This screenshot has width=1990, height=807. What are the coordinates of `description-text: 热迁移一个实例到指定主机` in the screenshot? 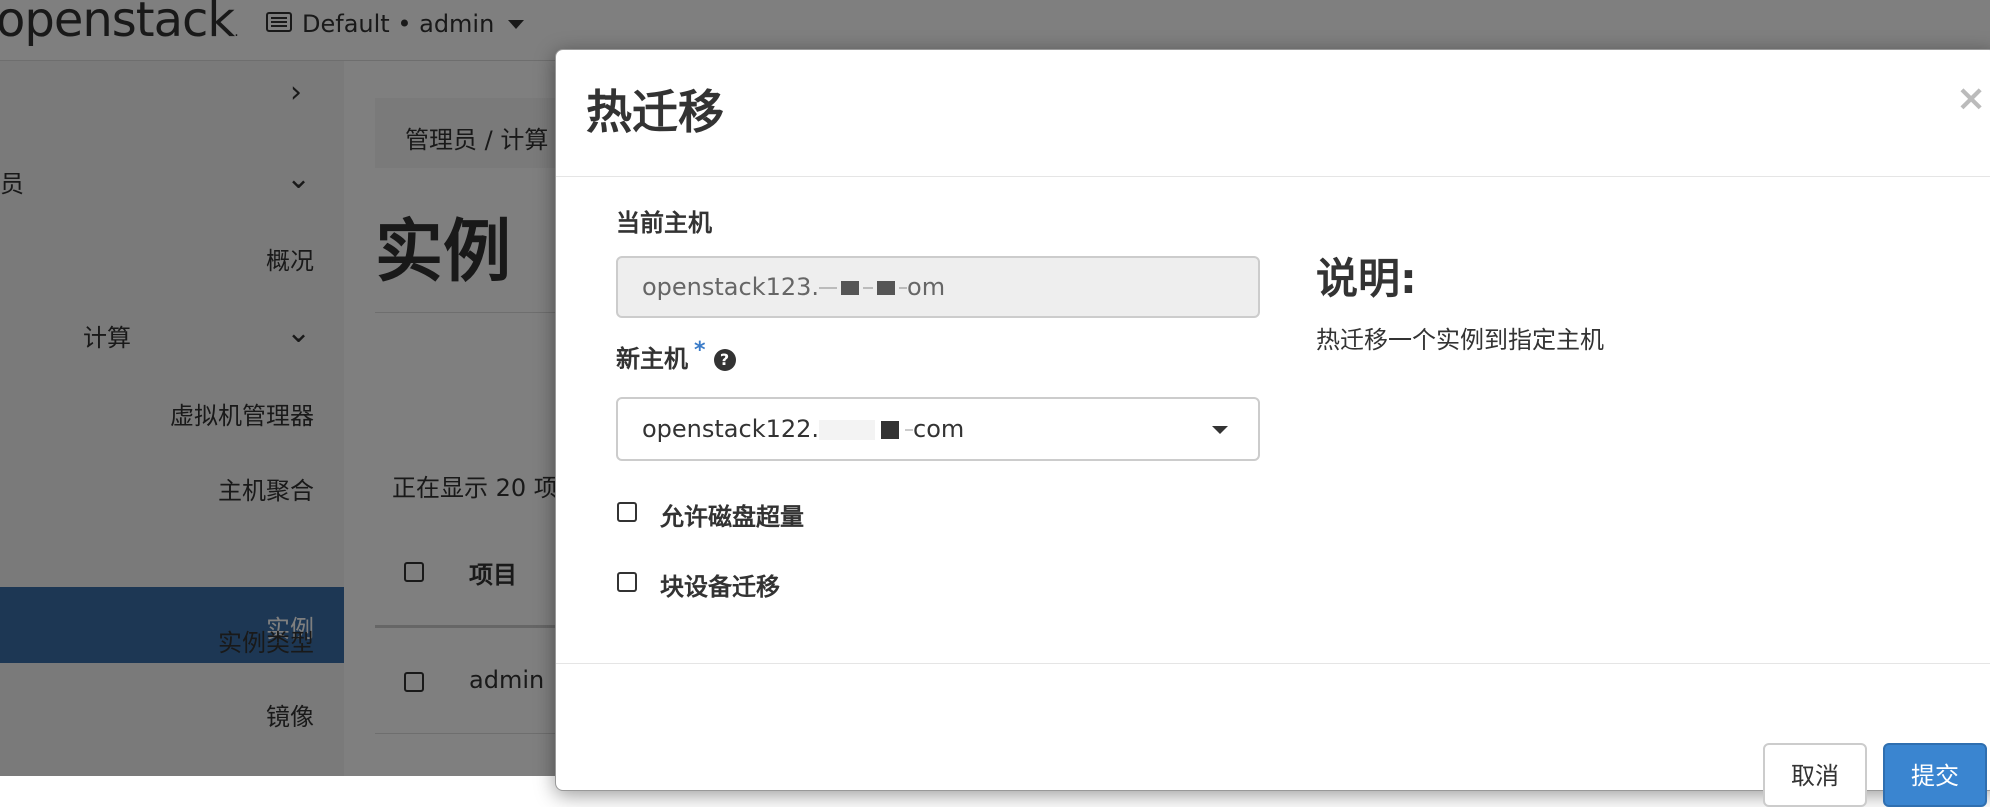 It's located at (1460, 340).